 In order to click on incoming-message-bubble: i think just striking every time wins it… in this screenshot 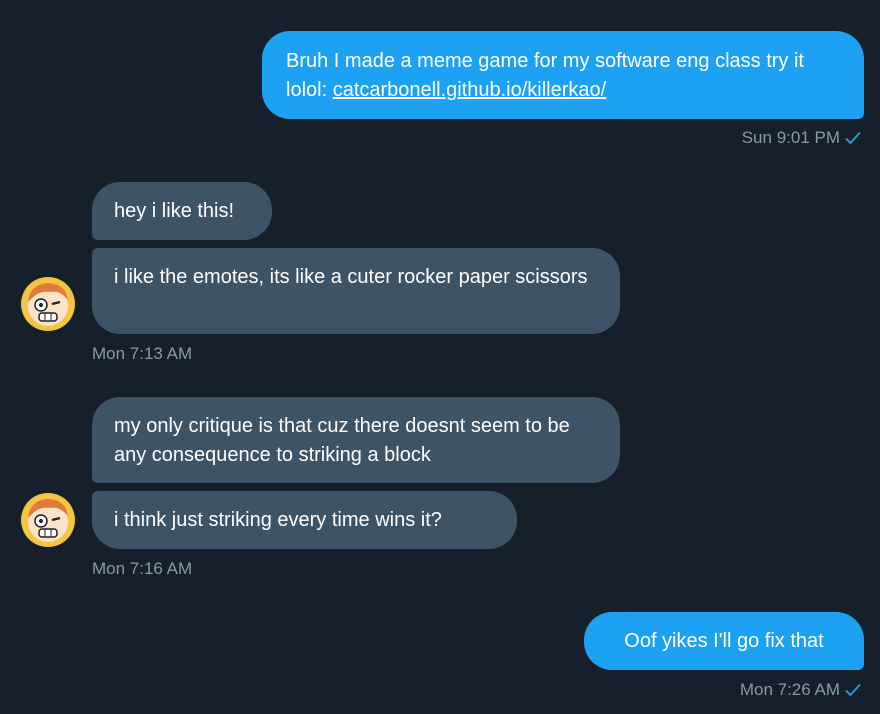, I will do `click(304, 520)`.